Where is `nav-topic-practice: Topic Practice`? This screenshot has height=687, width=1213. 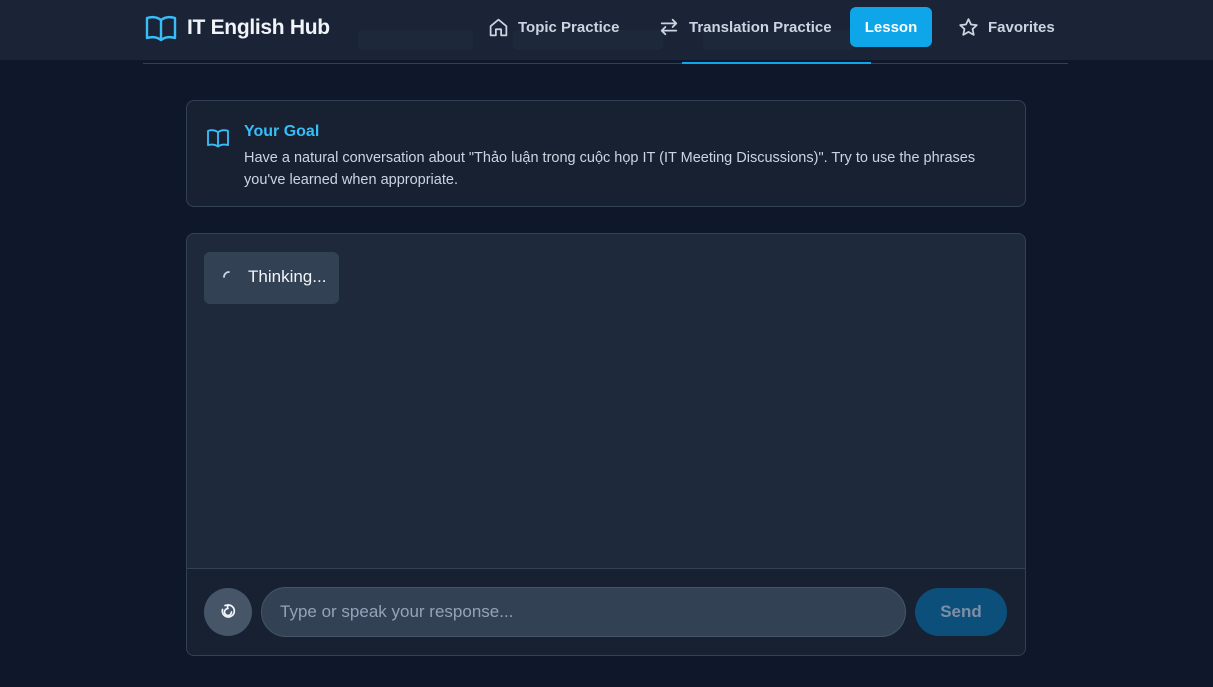
nav-topic-practice: Topic Practice is located at coordinates (553, 27).